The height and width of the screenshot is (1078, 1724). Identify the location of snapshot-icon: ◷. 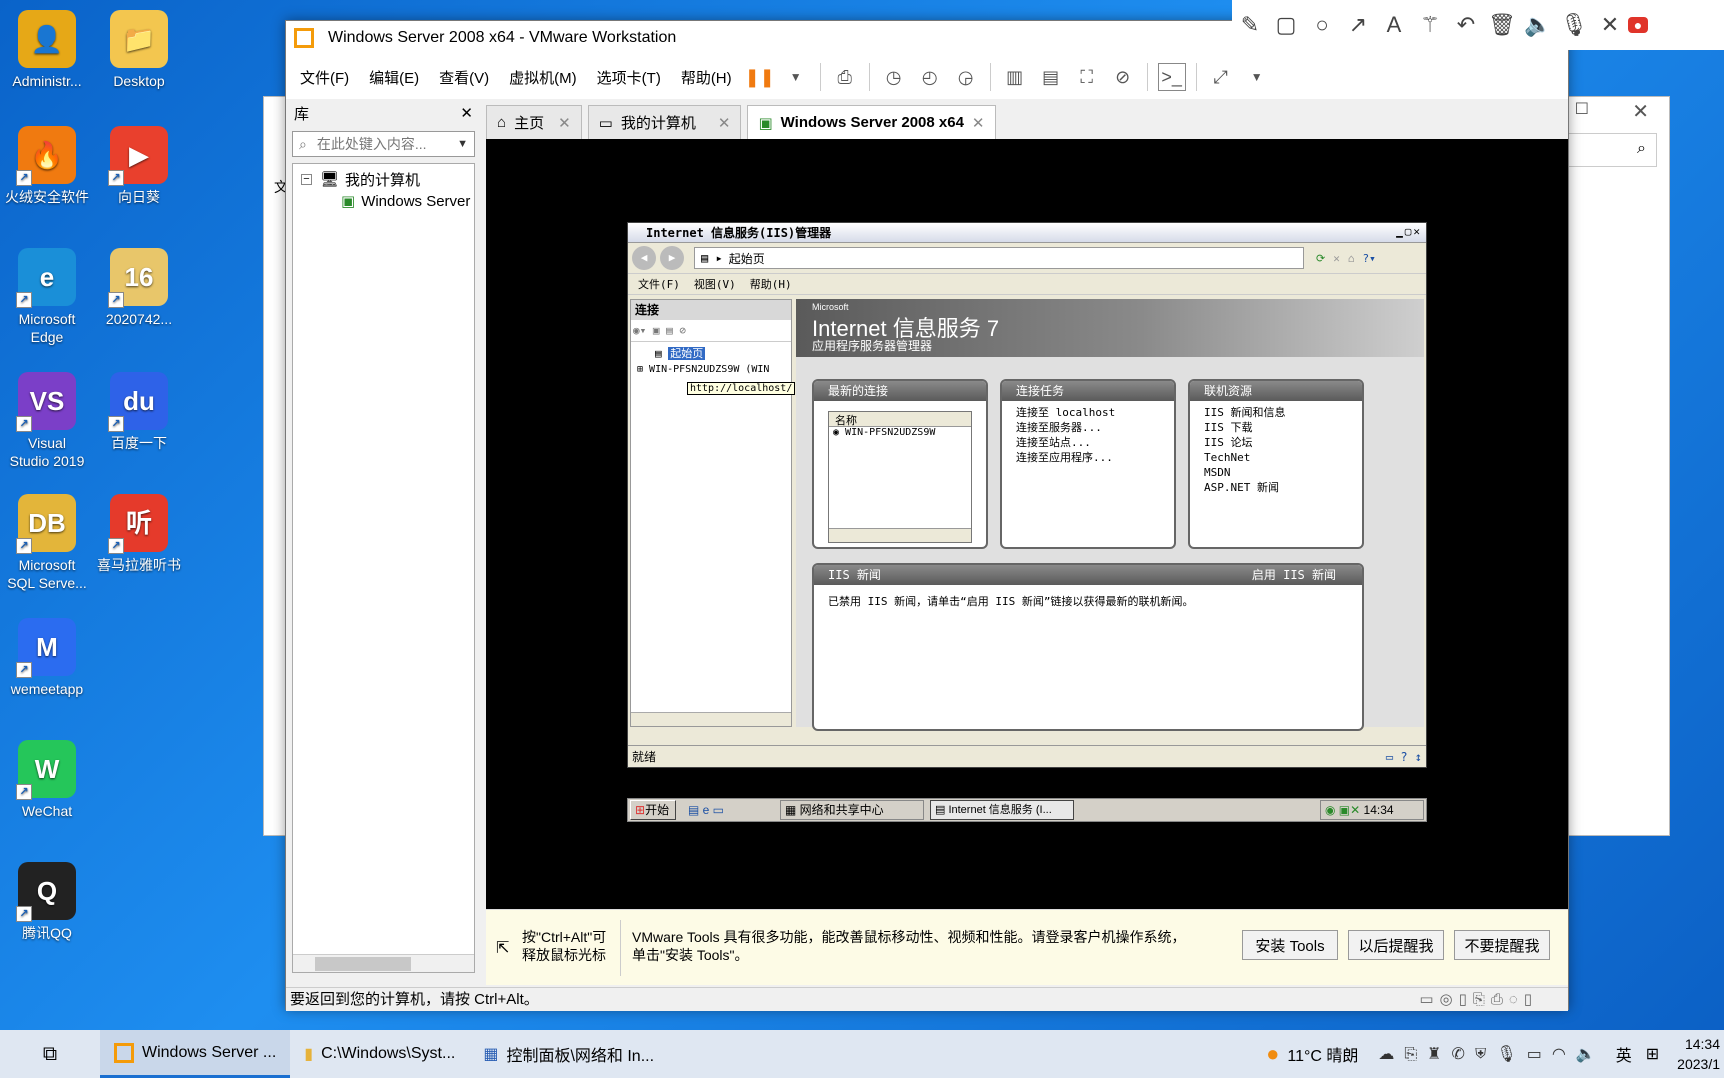
(894, 77).